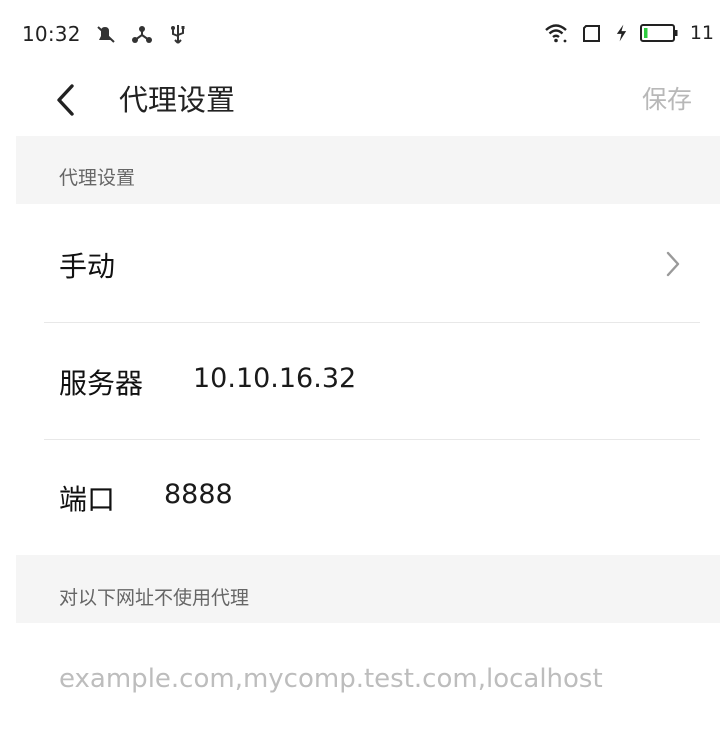 Image resolution: width=720 pixels, height=740 pixels. Describe the element at coordinates (141, 34) in the screenshot. I see `network-hub-icon` at that location.